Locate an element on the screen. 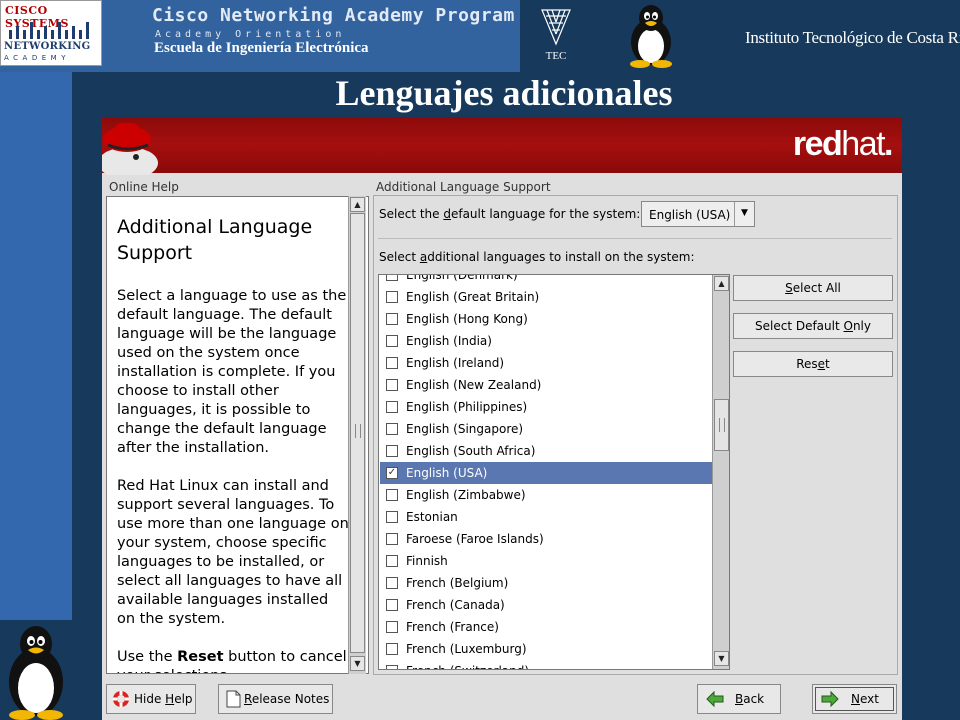 The height and width of the screenshot is (720, 960). list-scroll-down-icon: ▼ is located at coordinates (721, 658).